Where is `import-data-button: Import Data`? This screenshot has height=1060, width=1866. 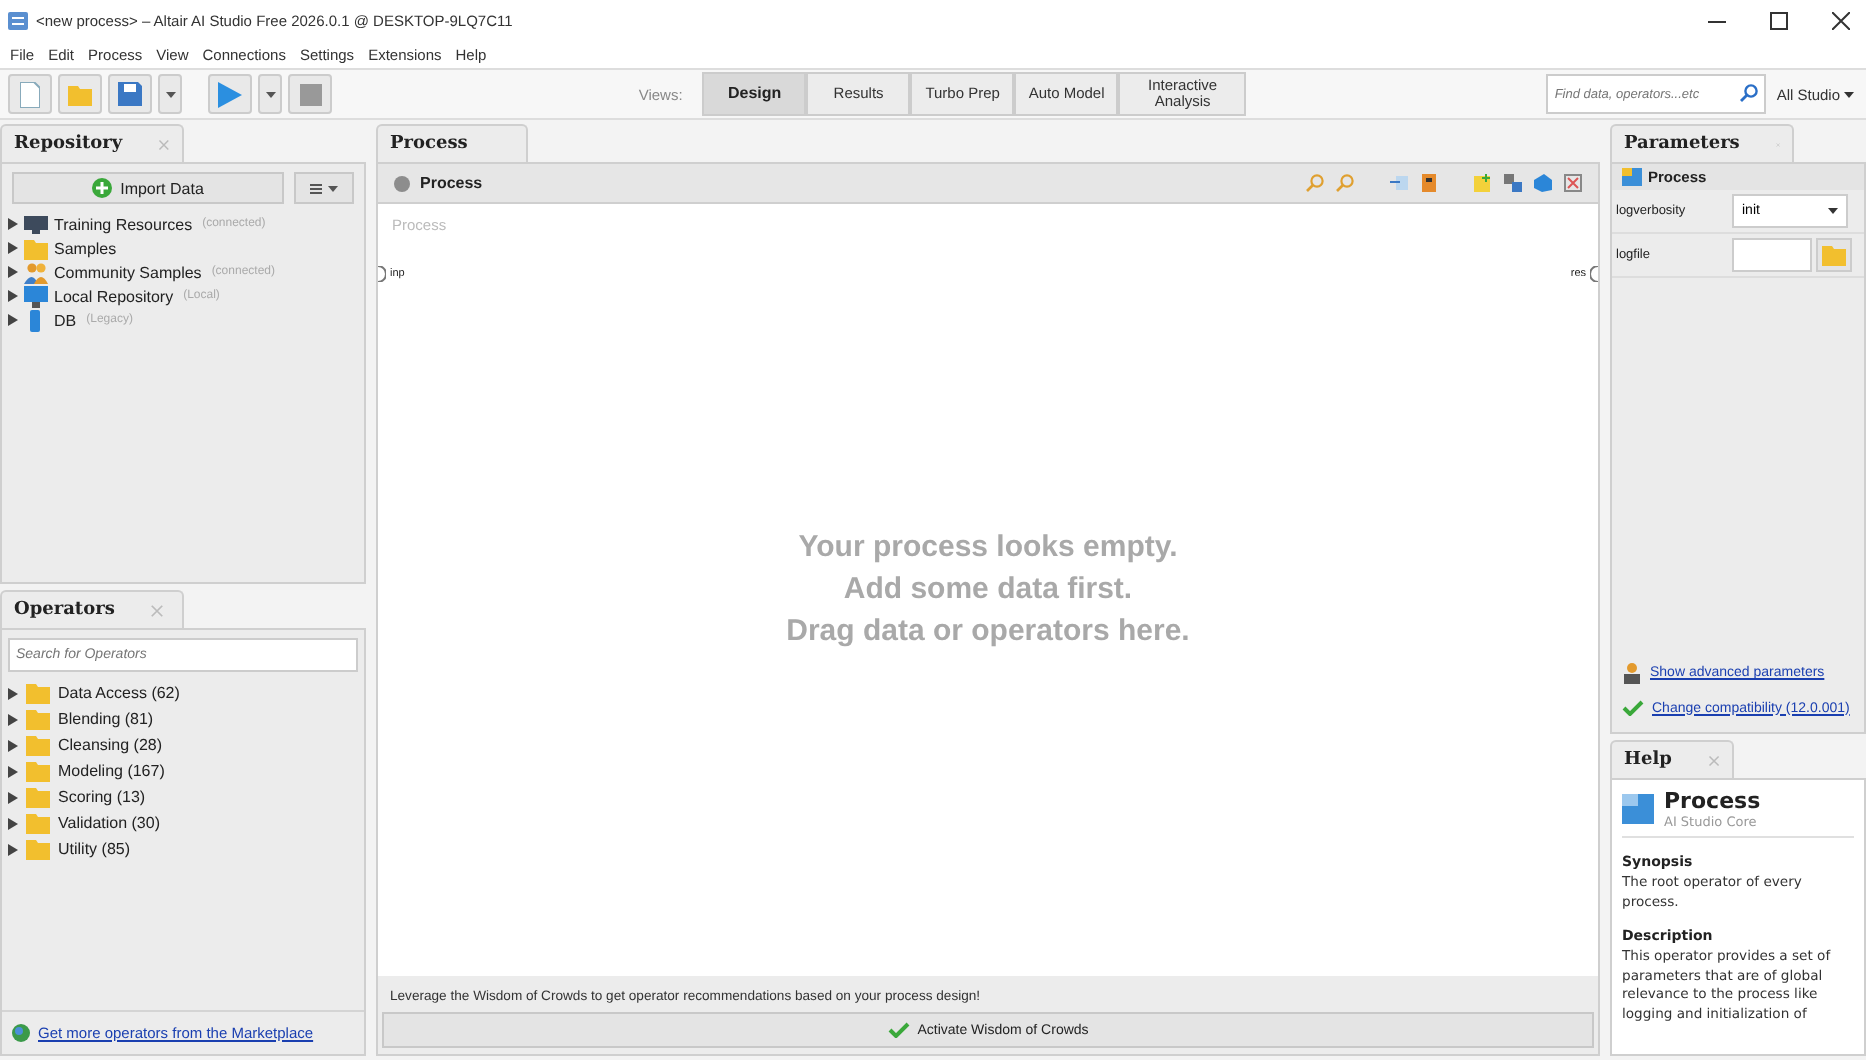
import-data-button: Import Data is located at coordinates (148, 188).